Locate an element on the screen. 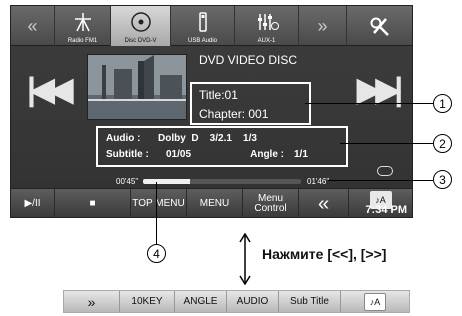  chapter-number: Chapter: 001 is located at coordinates (234, 114).